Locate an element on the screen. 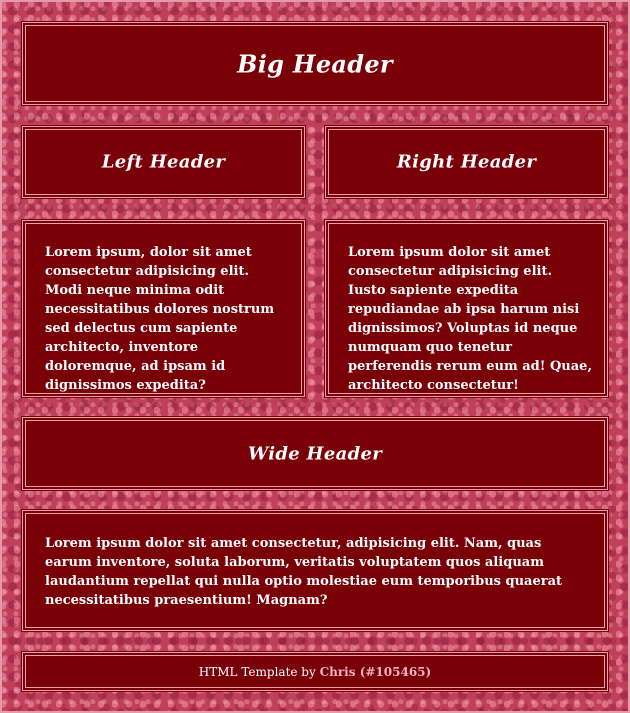 The width and height of the screenshot is (630, 713). left-header: Left Header is located at coordinates (163, 162).